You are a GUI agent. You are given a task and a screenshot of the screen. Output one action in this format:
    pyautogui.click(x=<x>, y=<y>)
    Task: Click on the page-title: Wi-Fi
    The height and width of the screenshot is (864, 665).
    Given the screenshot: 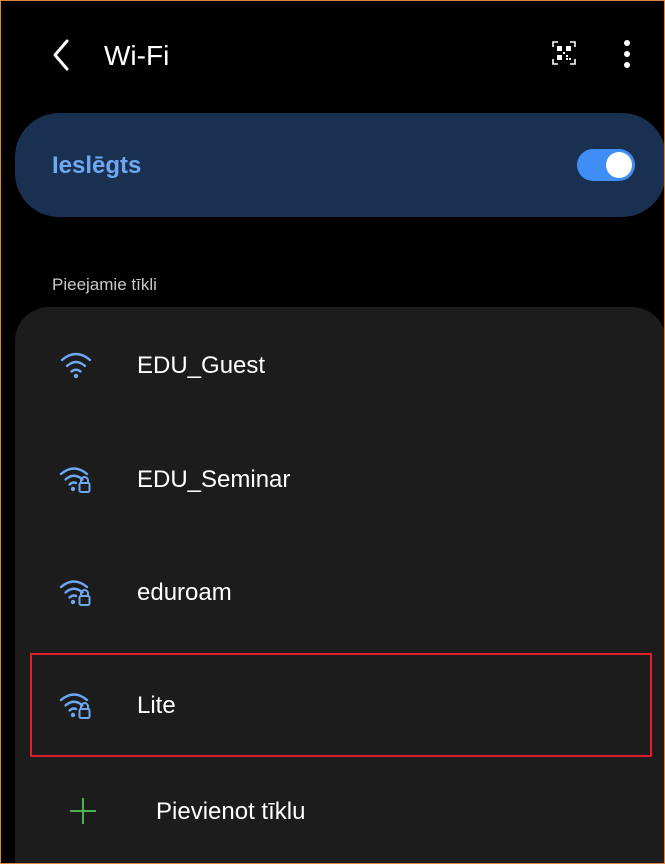 What is the action you would take?
    pyautogui.click(x=137, y=55)
    